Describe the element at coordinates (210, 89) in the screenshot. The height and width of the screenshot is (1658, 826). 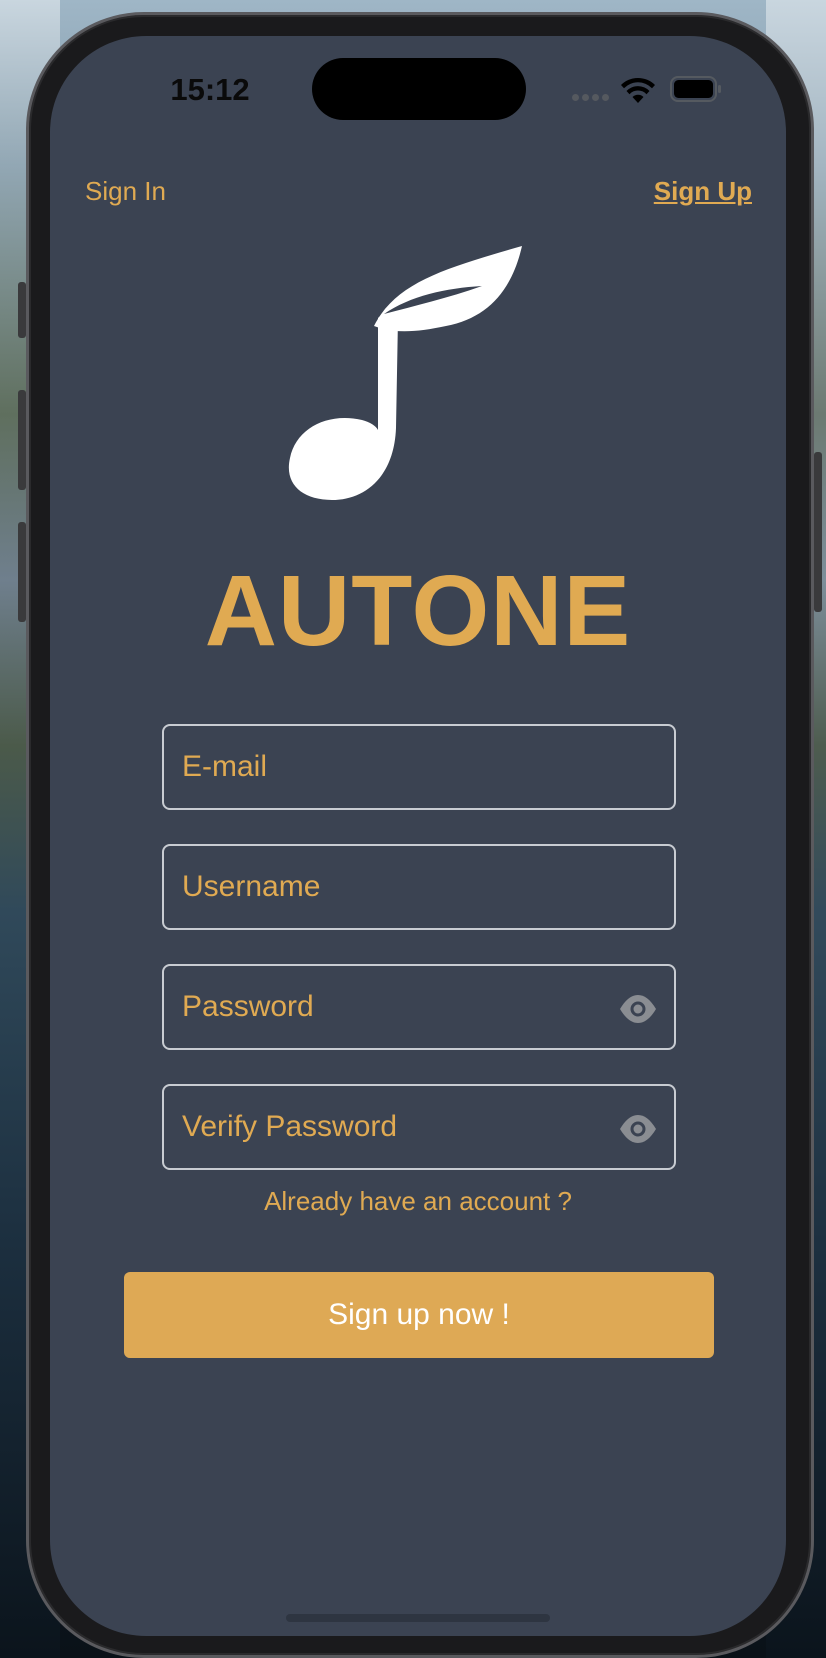
I see `status-time: 15:12` at that location.